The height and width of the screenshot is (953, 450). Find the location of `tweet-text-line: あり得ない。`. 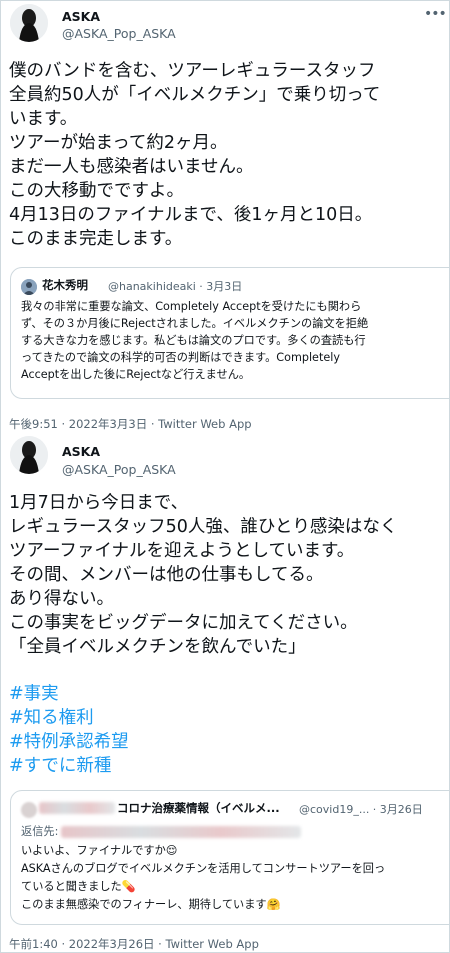

tweet-text-line: あり得ない。 is located at coordinates (61, 599).